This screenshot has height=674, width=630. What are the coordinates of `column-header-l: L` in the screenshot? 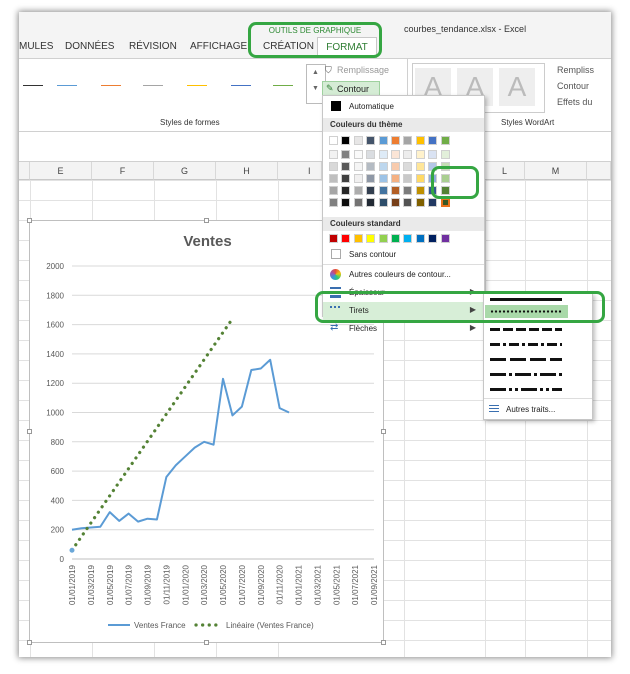 It's located at (505, 171).